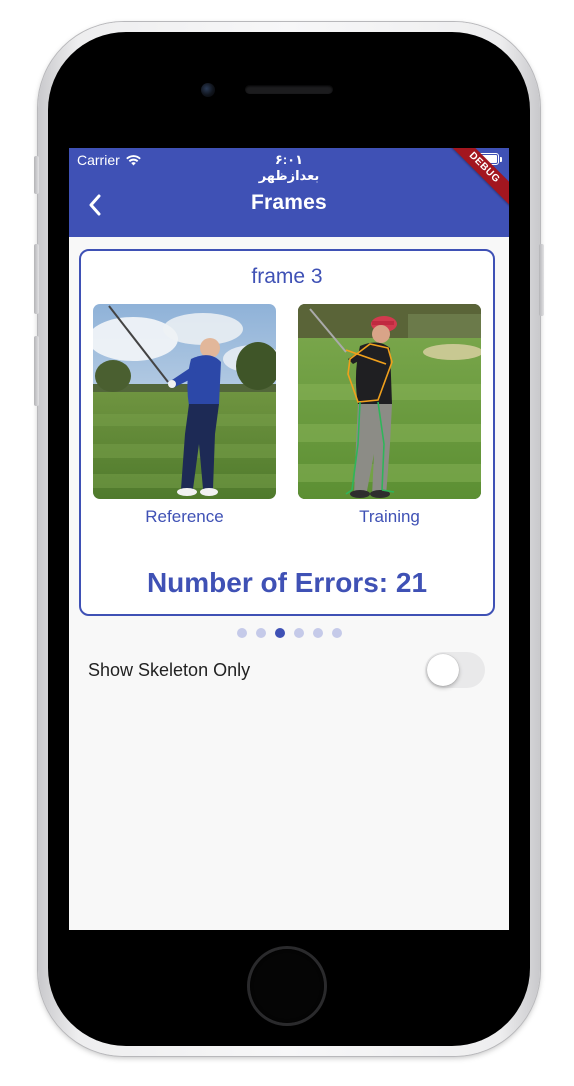 This screenshot has width=574, height=1086. I want to click on training-image, so click(389, 401).